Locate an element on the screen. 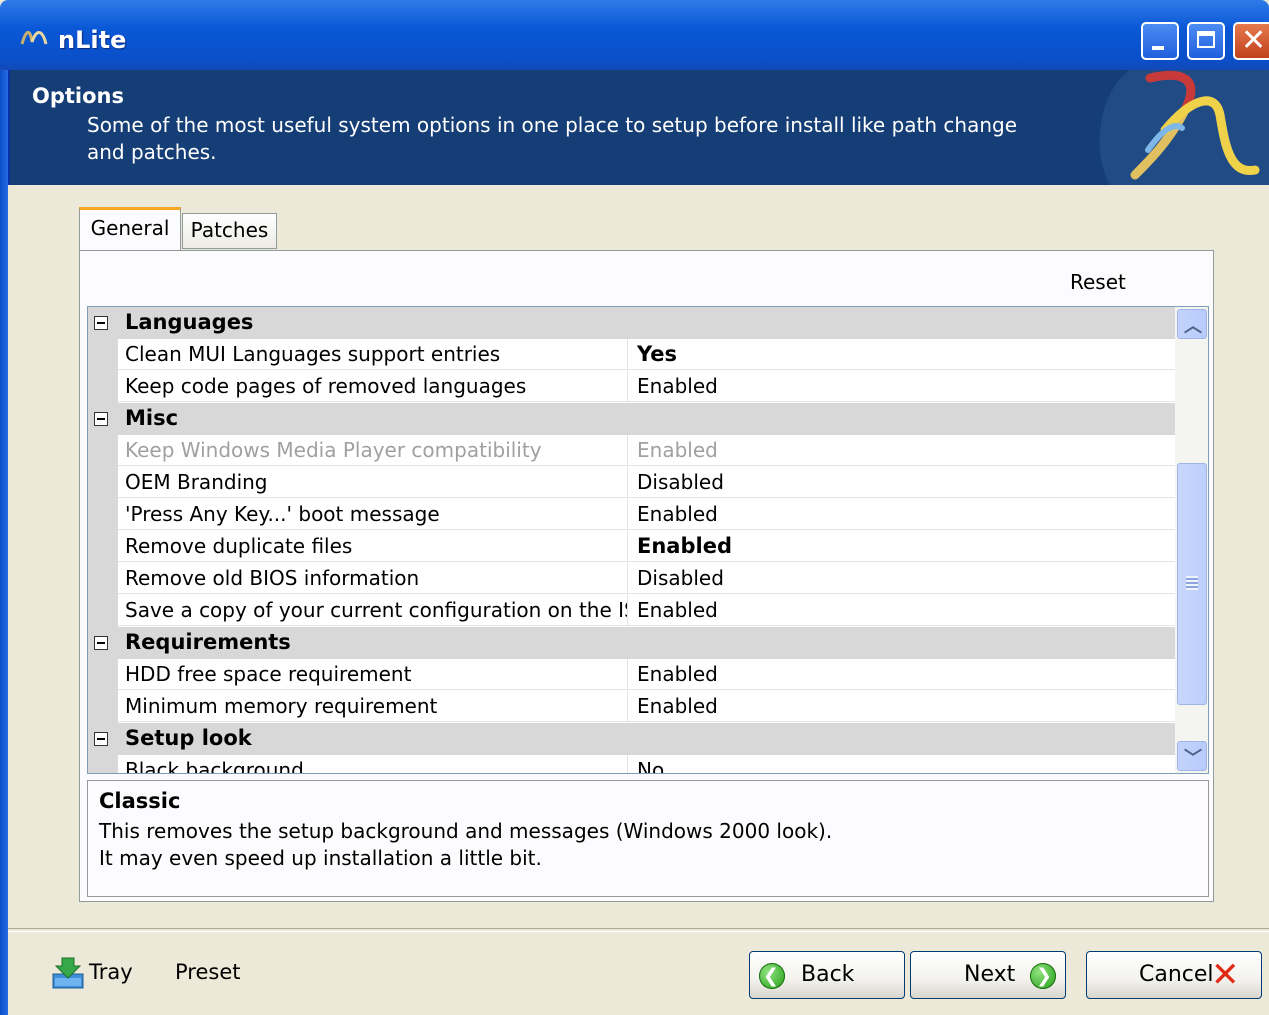  title-bar: nLite ✕ is located at coordinates (634, 35).